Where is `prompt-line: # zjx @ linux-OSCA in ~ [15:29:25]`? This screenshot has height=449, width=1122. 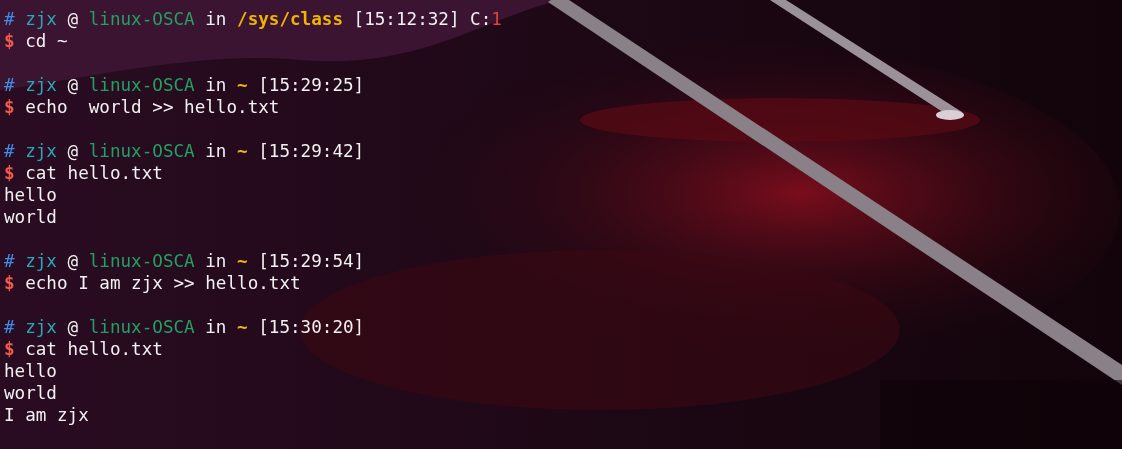 prompt-line: # zjx @ linux-OSCA in ~ [15:29:25] is located at coordinates (184, 85).